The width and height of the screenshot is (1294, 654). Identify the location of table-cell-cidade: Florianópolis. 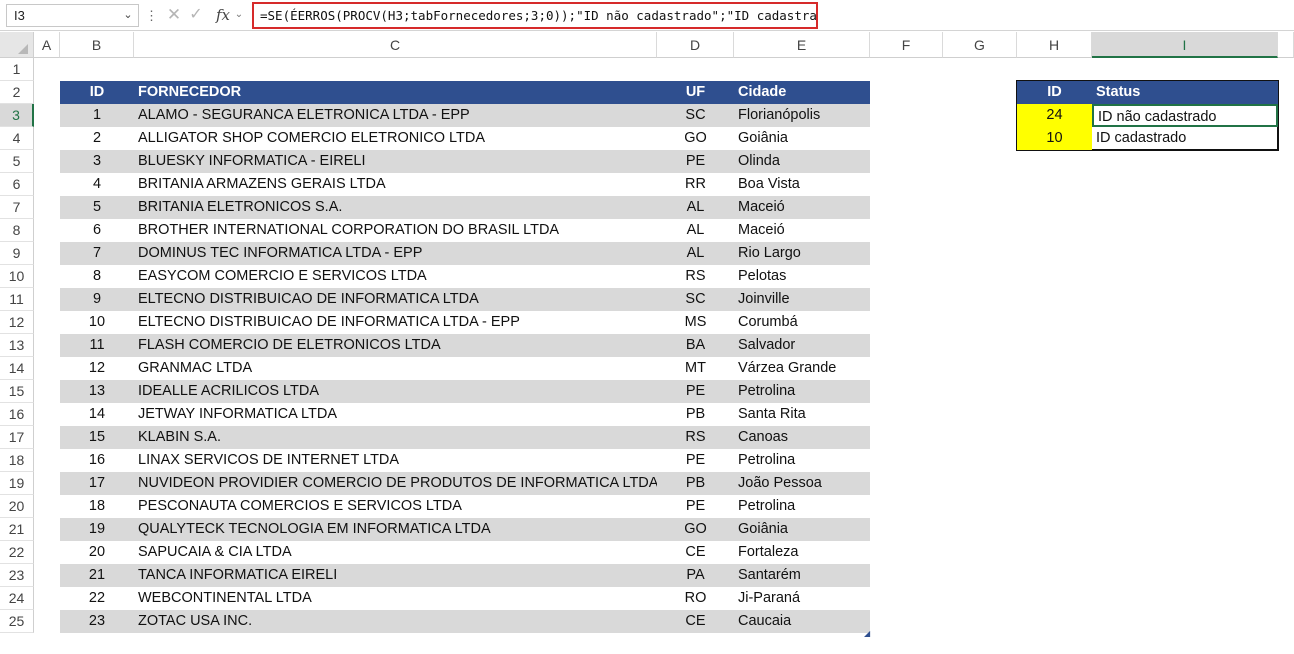
(802, 115).